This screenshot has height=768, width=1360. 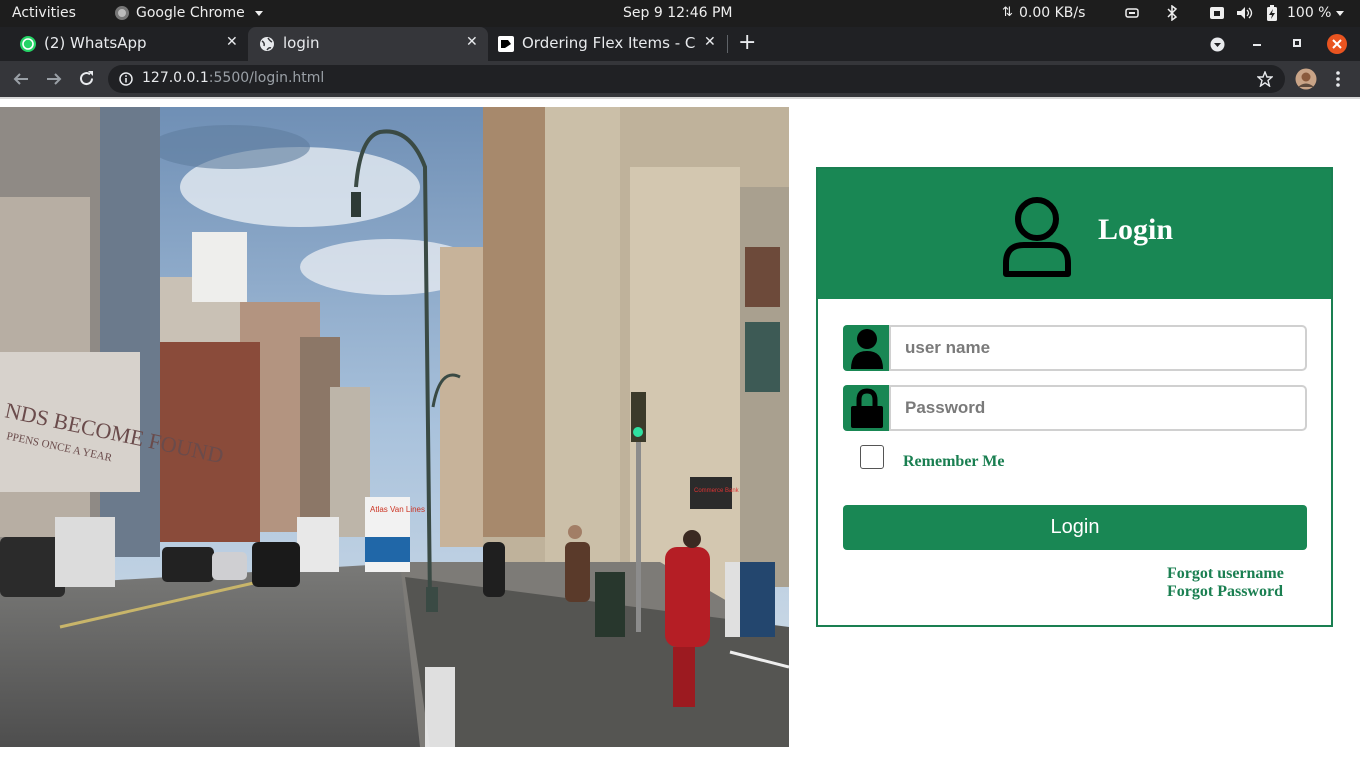 I want to click on back-arrow-icon, so click(x=21, y=79).